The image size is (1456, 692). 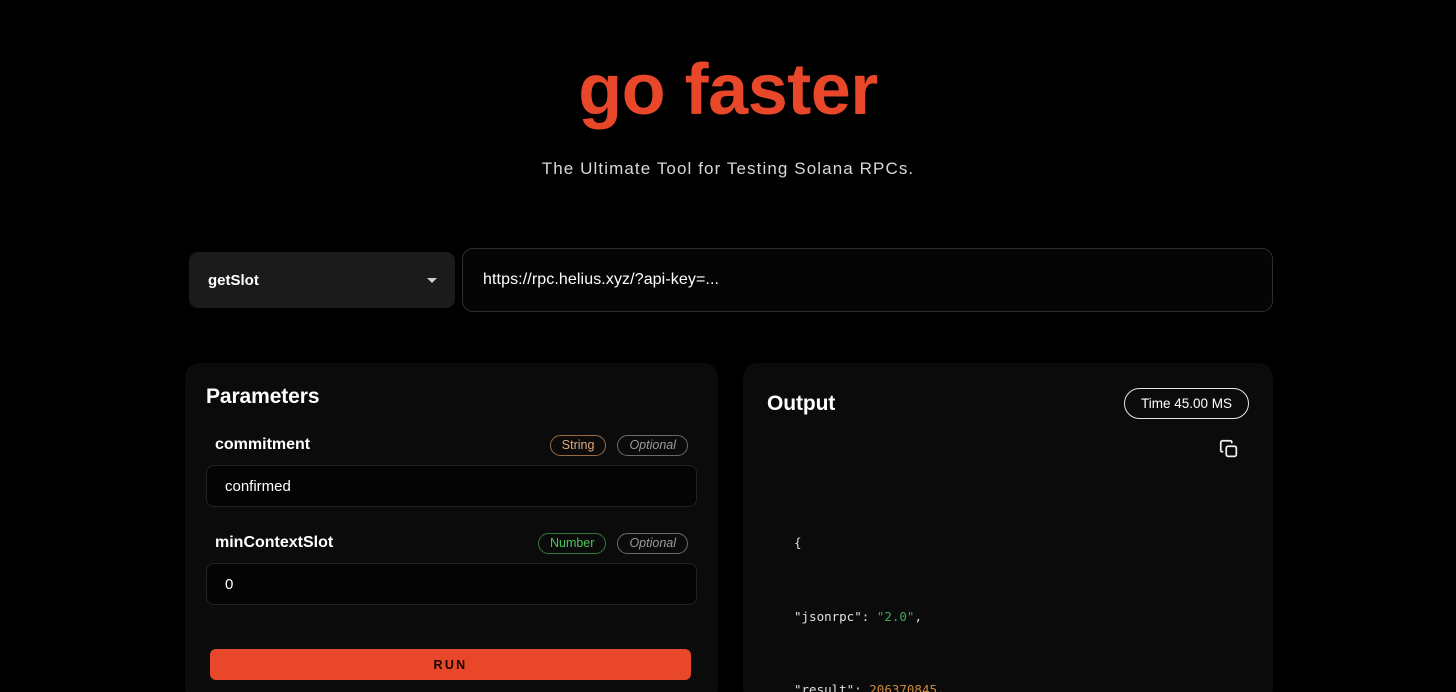 What do you see at coordinates (451, 543) in the screenshot?
I see `param-header: minContextSlot Number Optional` at bounding box center [451, 543].